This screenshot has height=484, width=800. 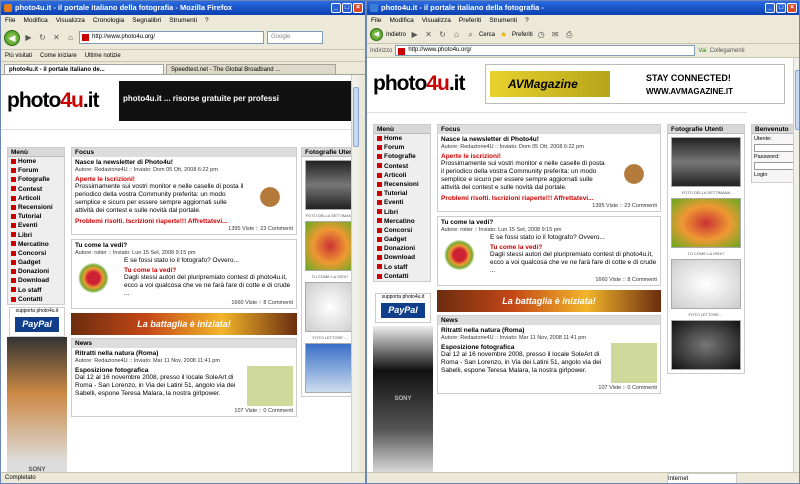 What do you see at coordinates (12, 37) in the screenshot?
I see `back-button: ◀` at bounding box center [12, 37].